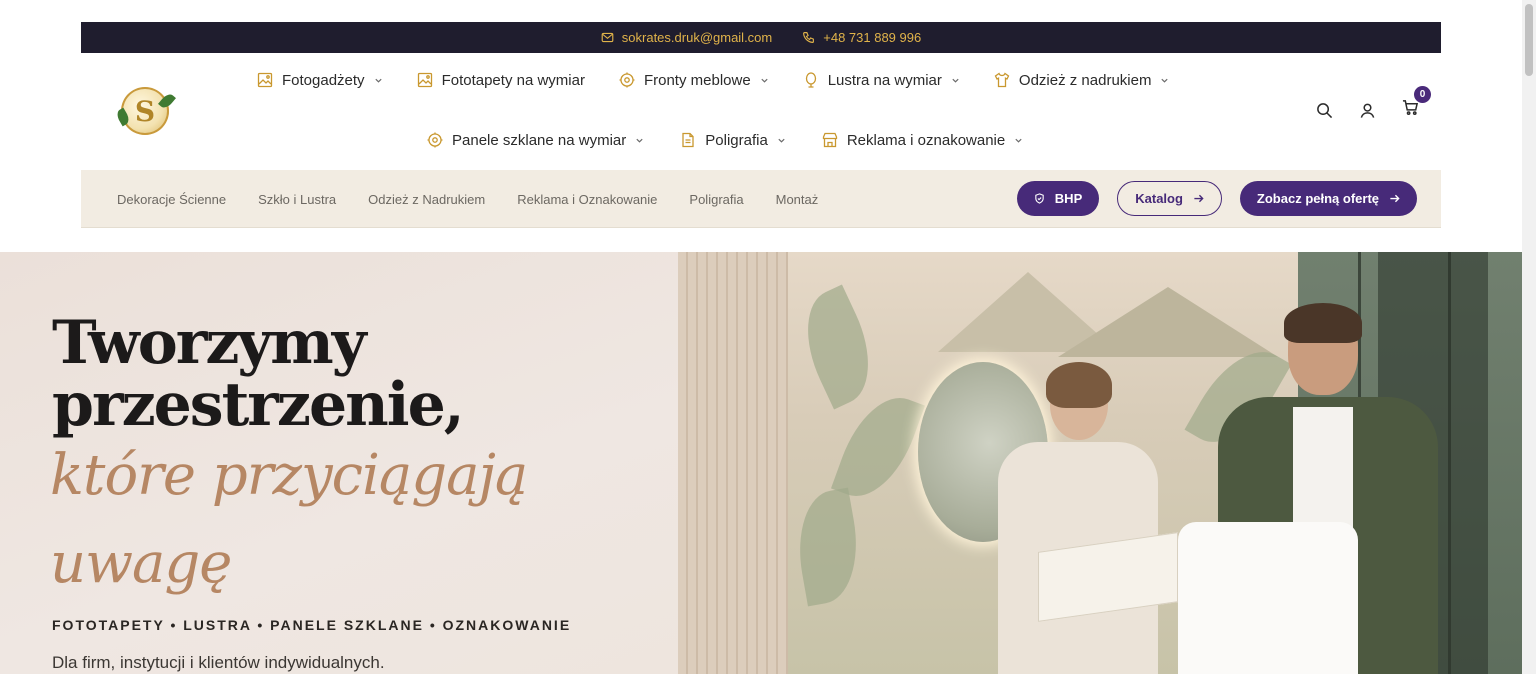  I want to click on category-link-reklama: Reklama i Oznakowanie, so click(587, 199).